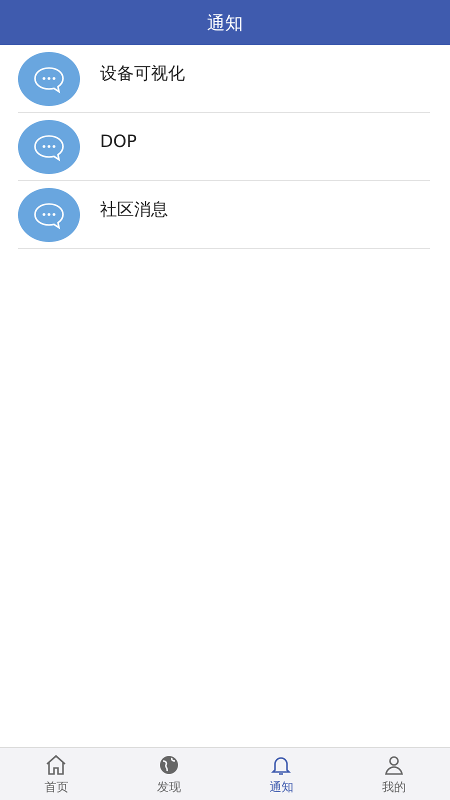 This screenshot has height=800, width=450. Describe the element at coordinates (118, 142) in the screenshot. I see `message-title: DOP` at that location.